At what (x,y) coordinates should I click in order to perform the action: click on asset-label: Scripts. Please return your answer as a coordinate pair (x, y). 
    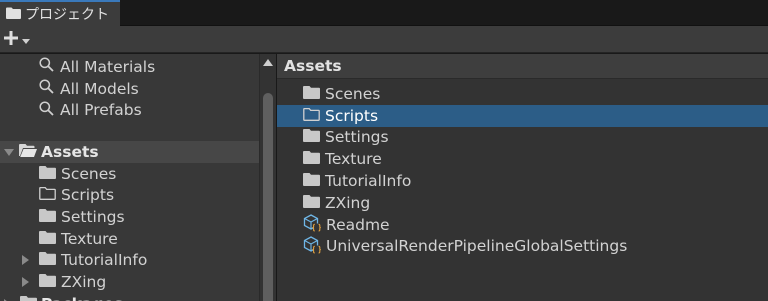
    Looking at the image, I should click on (352, 115).